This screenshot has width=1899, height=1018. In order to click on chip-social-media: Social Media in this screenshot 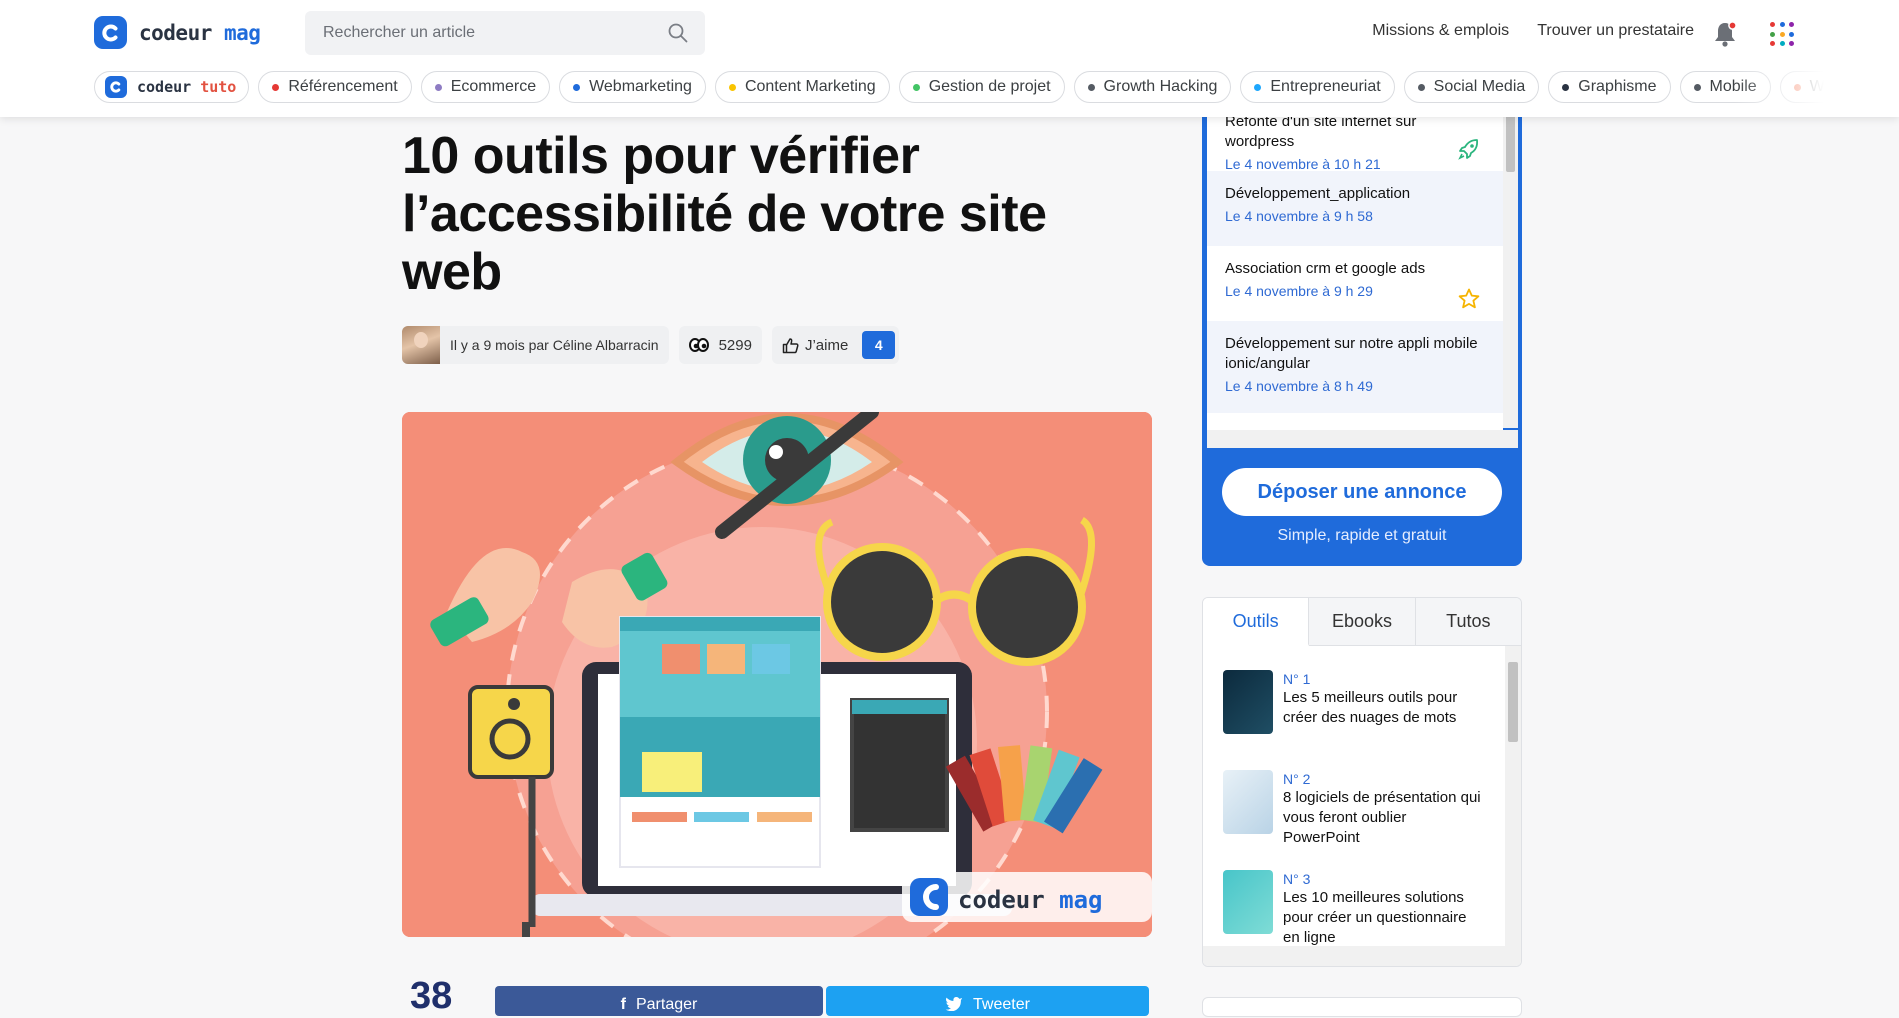, I will do `click(1471, 87)`.